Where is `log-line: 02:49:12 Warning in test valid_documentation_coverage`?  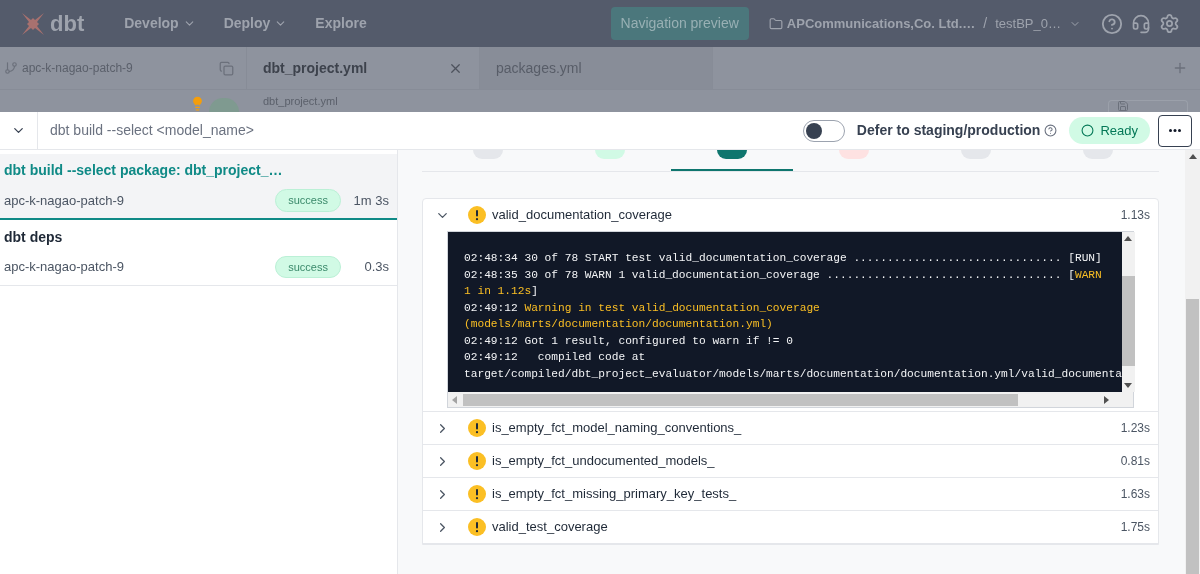 log-line: 02:49:12 Warning in test valid_documentation_coverage is located at coordinates (642, 308).